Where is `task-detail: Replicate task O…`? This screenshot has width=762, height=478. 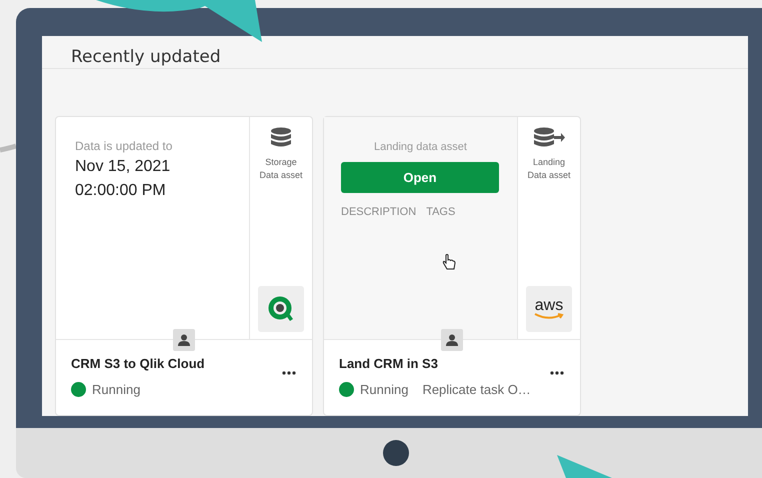 task-detail: Replicate task O… is located at coordinates (476, 389).